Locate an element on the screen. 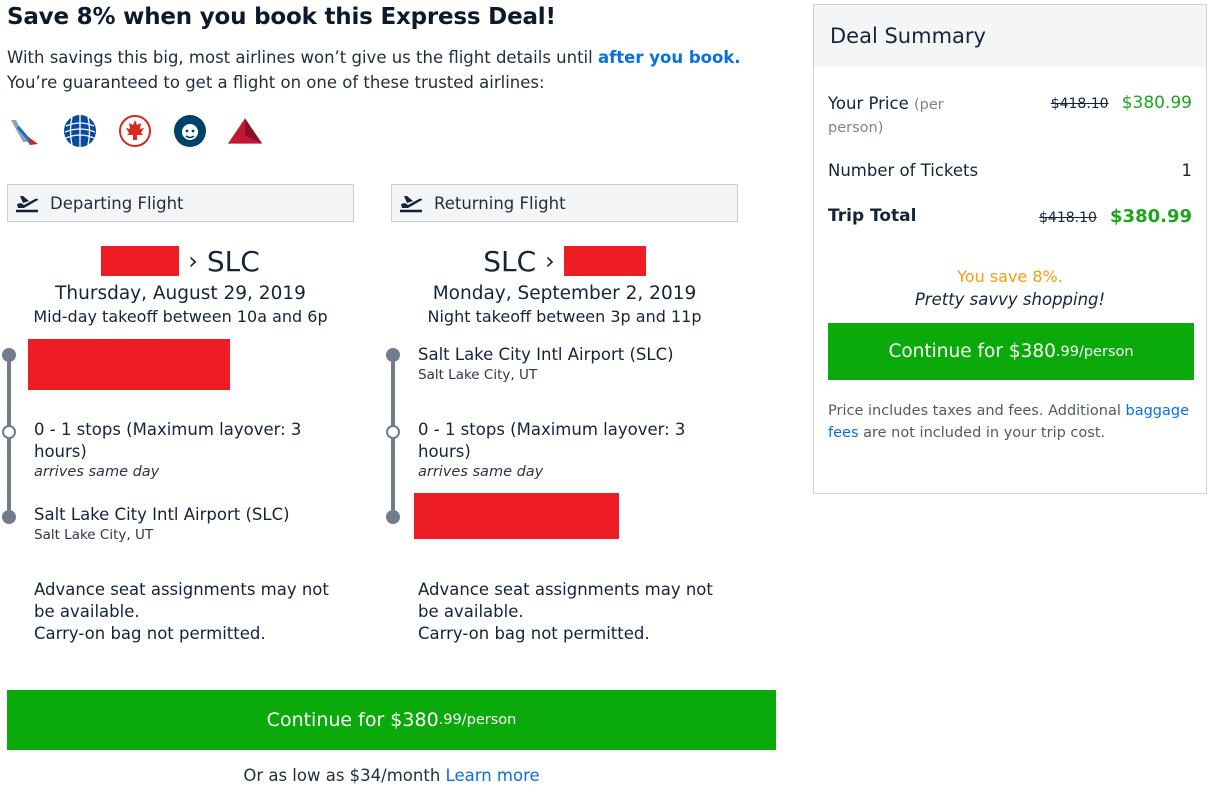 The width and height of the screenshot is (1210, 797). financing-offer: Or as low as $34/month is located at coordinates (342, 775).